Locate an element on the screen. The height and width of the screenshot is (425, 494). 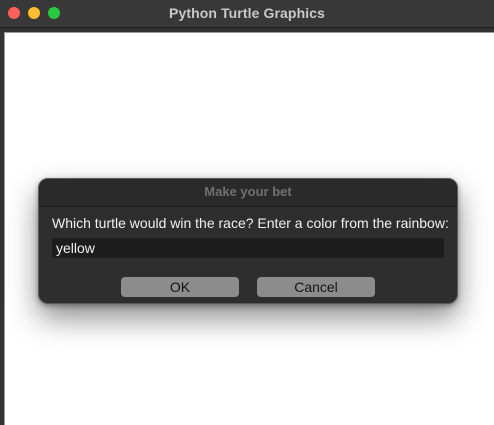
cancel-button: Cancel is located at coordinates (316, 287).